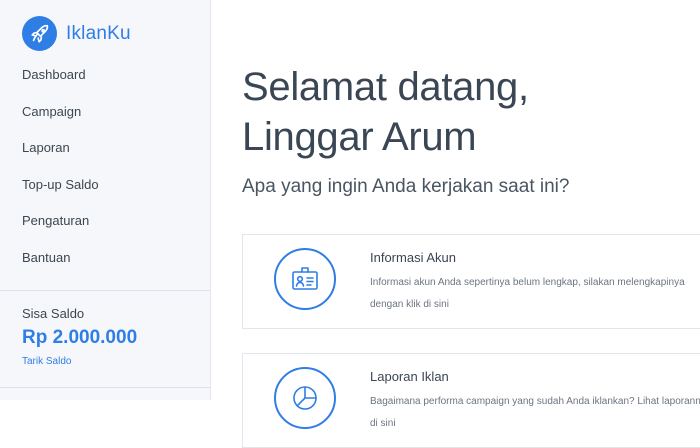  What do you see at coordinates (80, 337) in the screenshot?
I see `balance-value: Rp 2.000.000` at bounding box center [80, 337].